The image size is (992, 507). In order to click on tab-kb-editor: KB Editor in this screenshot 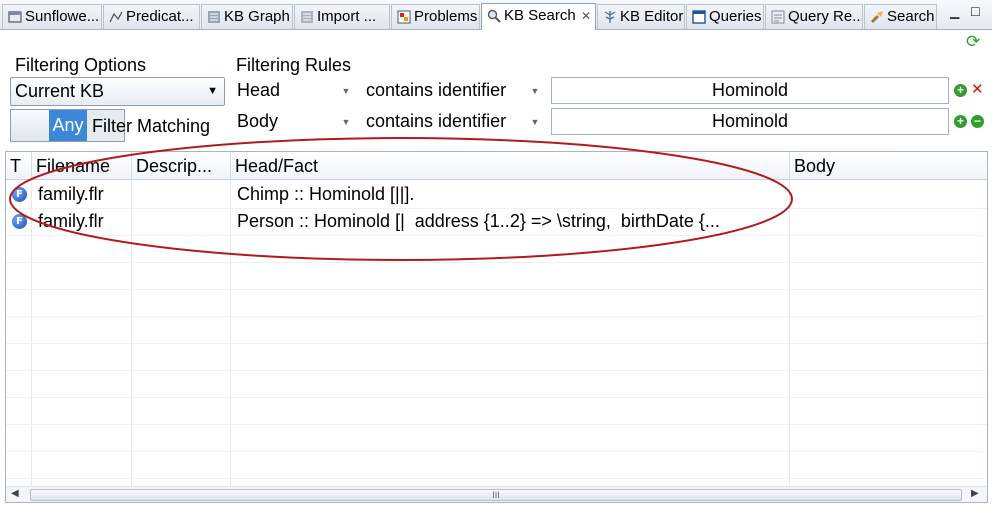, I will do `click(641, 16)`.